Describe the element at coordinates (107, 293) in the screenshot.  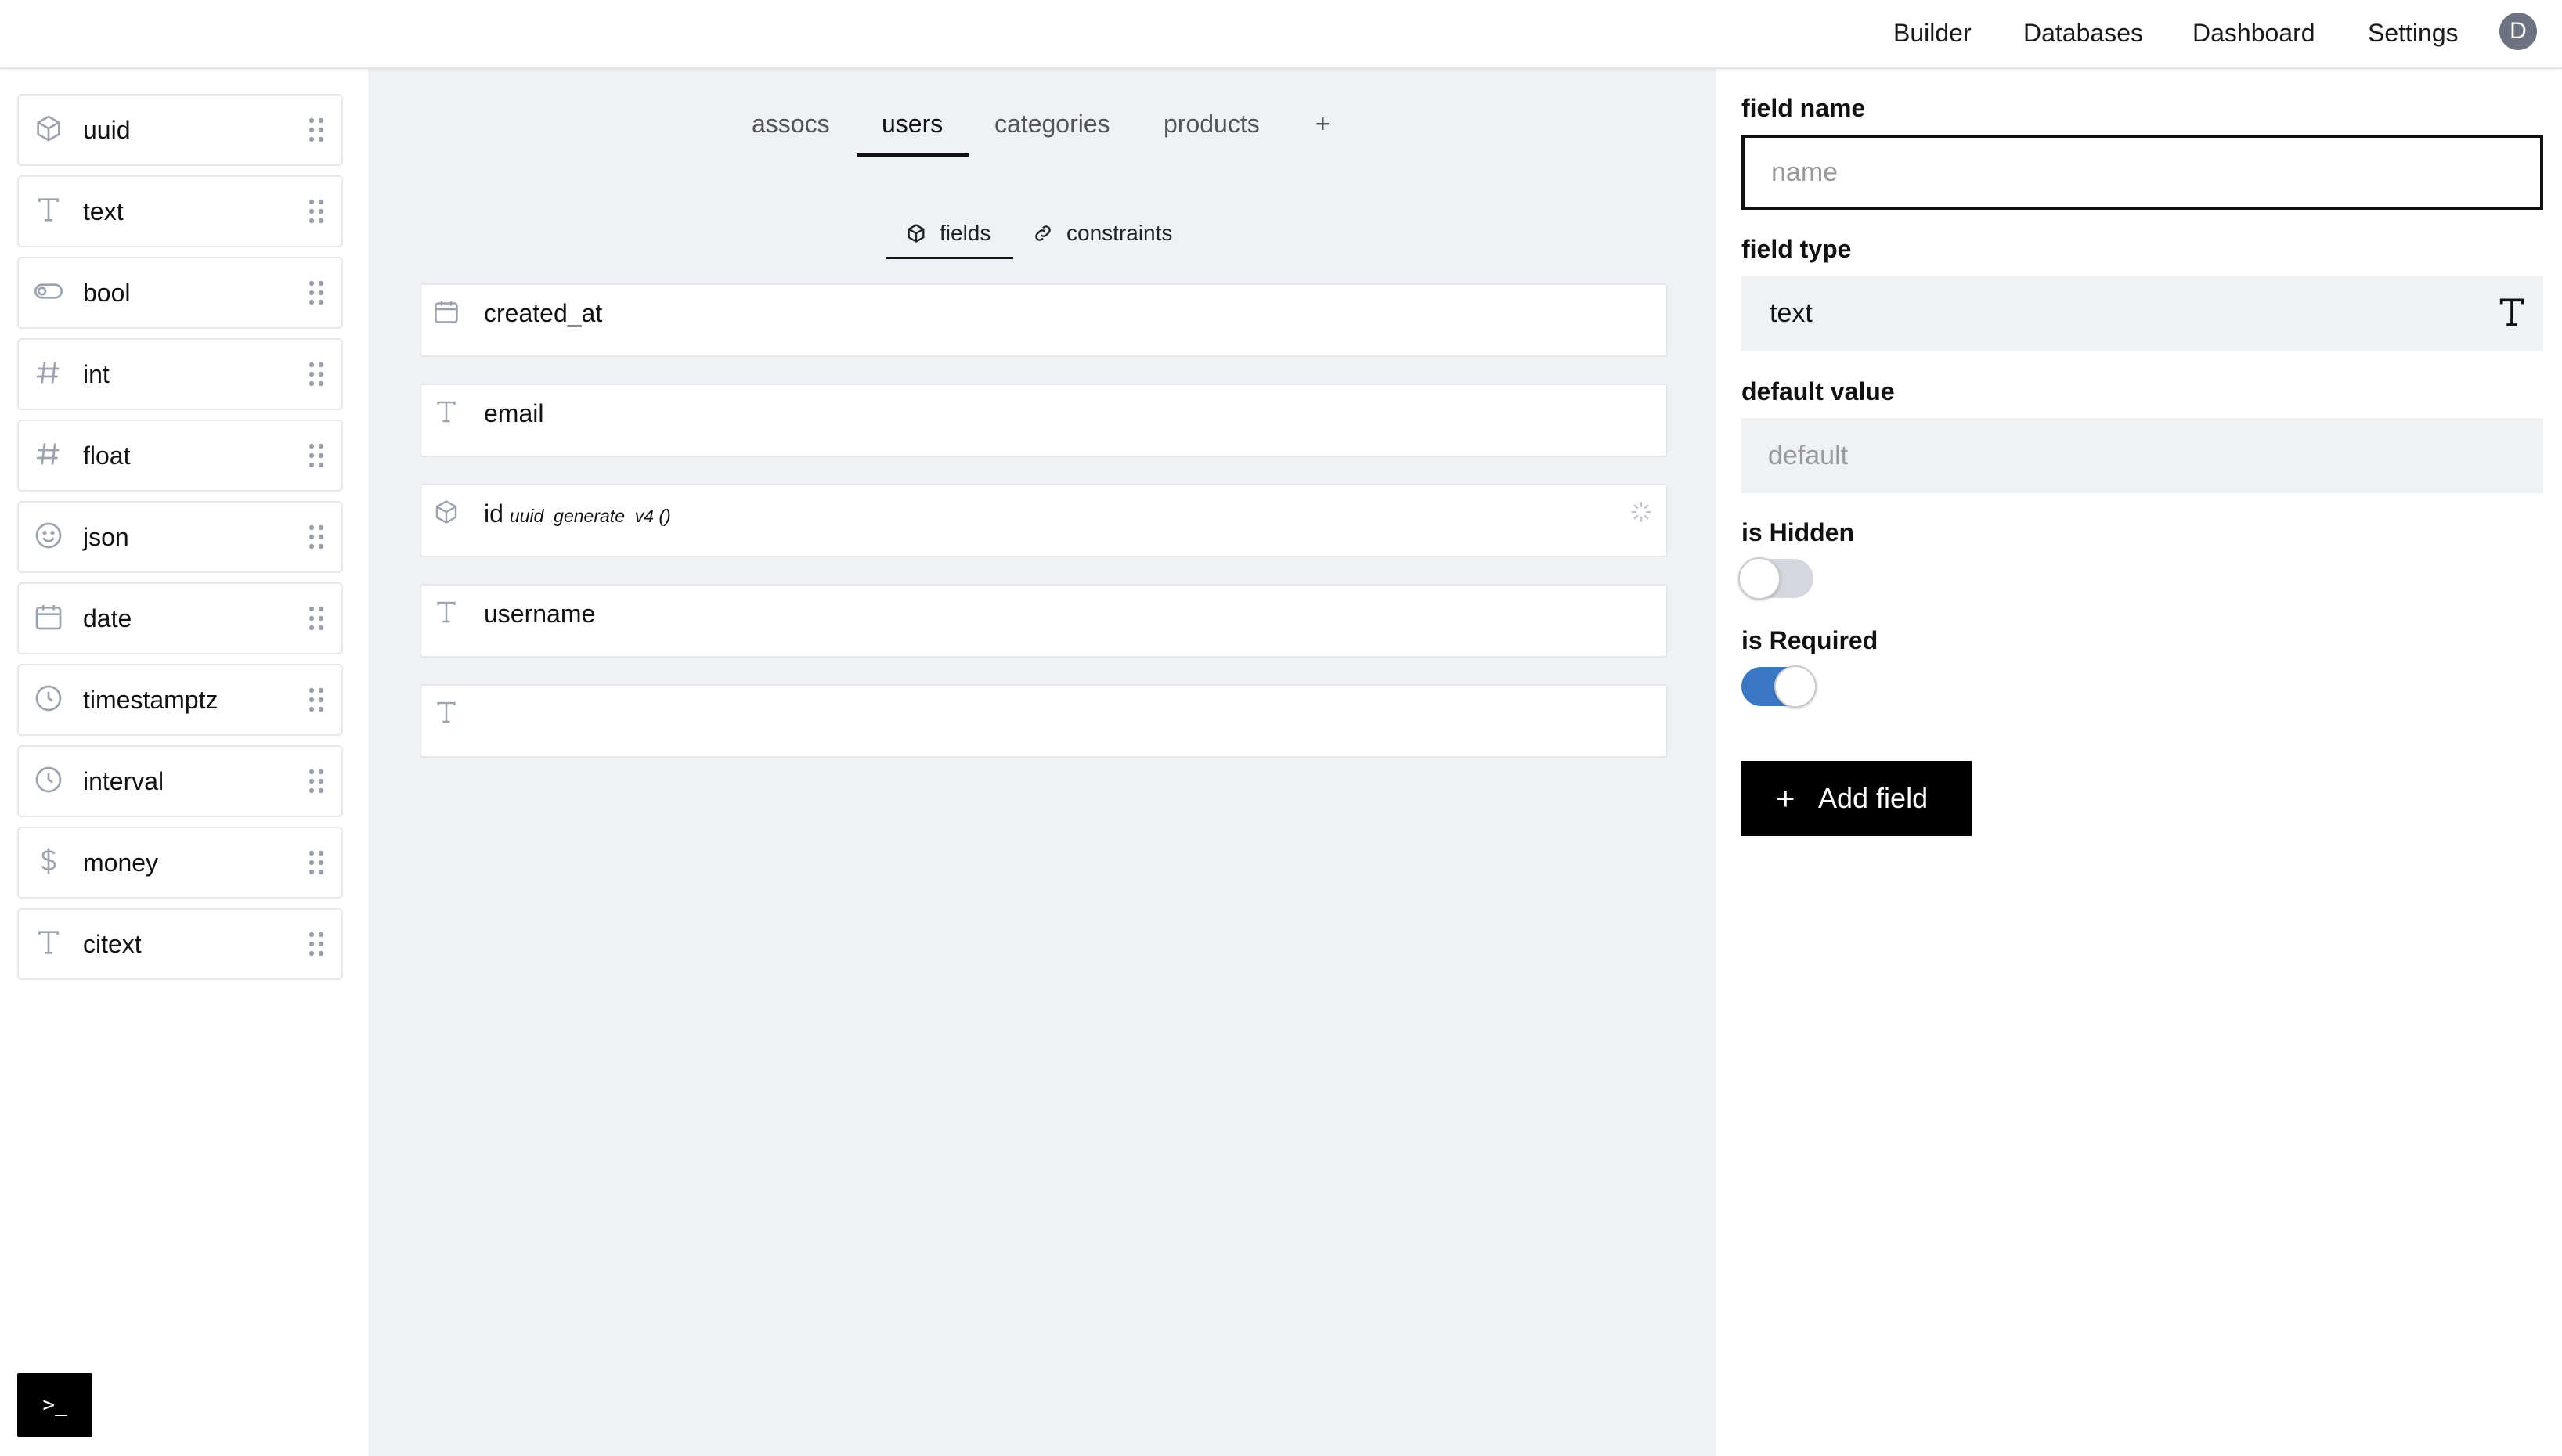
I see `type-item-label: bool` at that location.